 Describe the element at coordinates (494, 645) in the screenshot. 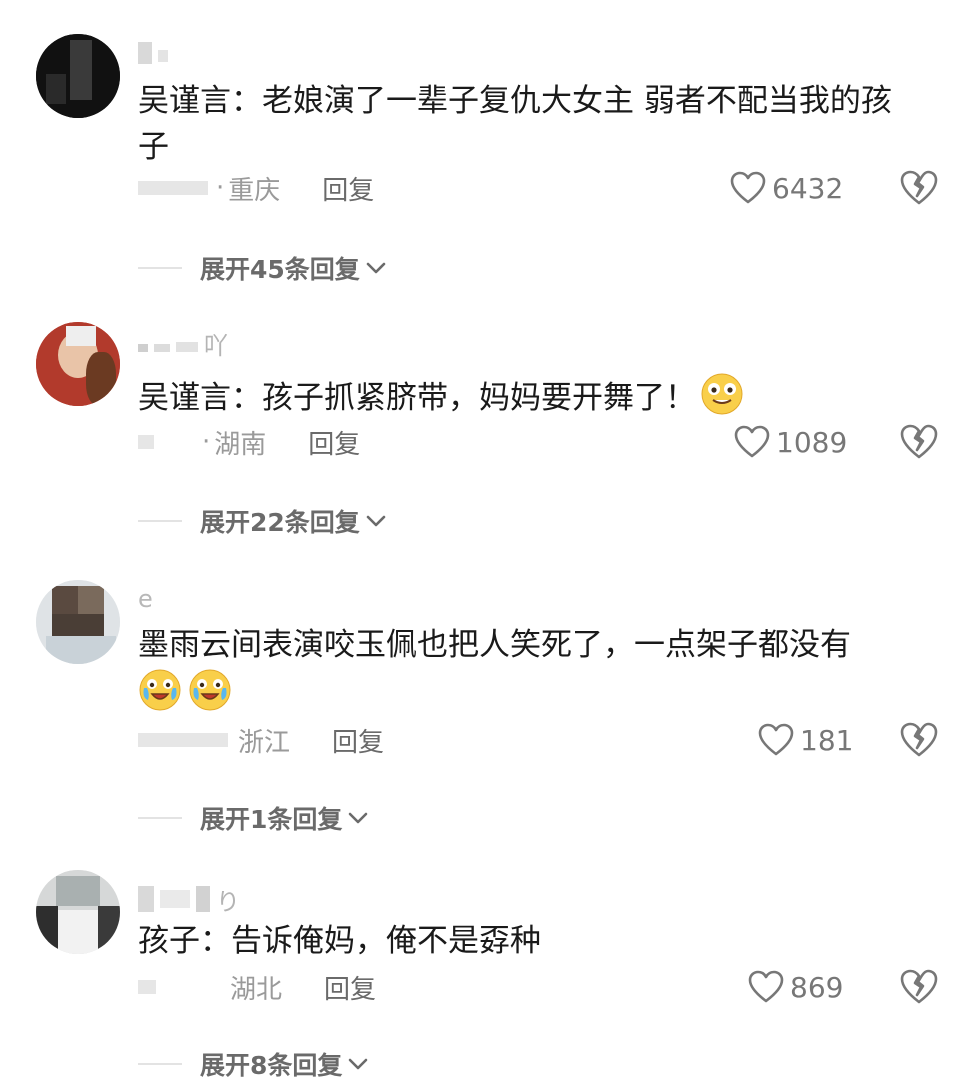

I see `comment-text-content: 墨雨云间表演咬玉佩也把人笑死了，一点架子都没有` at that location.